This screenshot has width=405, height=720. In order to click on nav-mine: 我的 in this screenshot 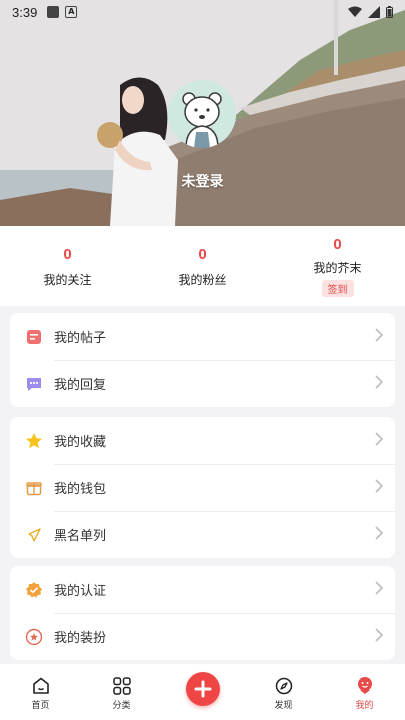, I will do `click(364, 687)`.